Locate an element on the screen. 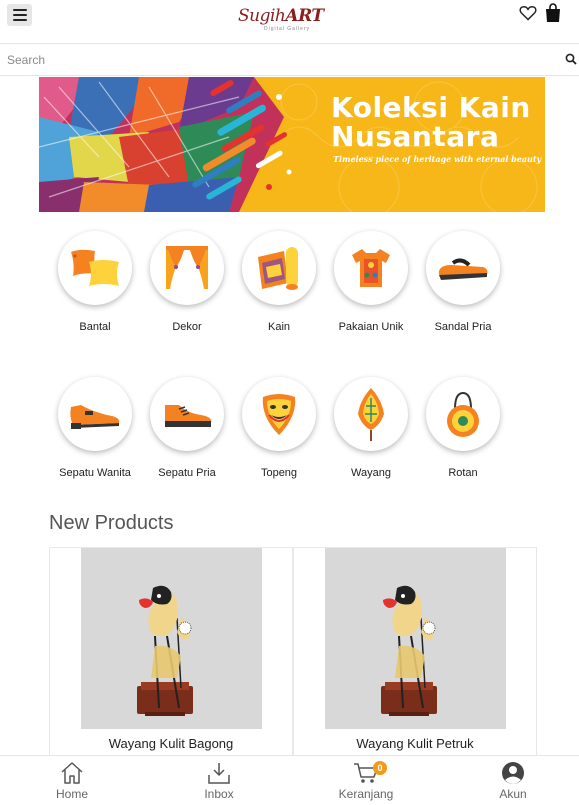  search-bar is located at coordinates (289, 59).